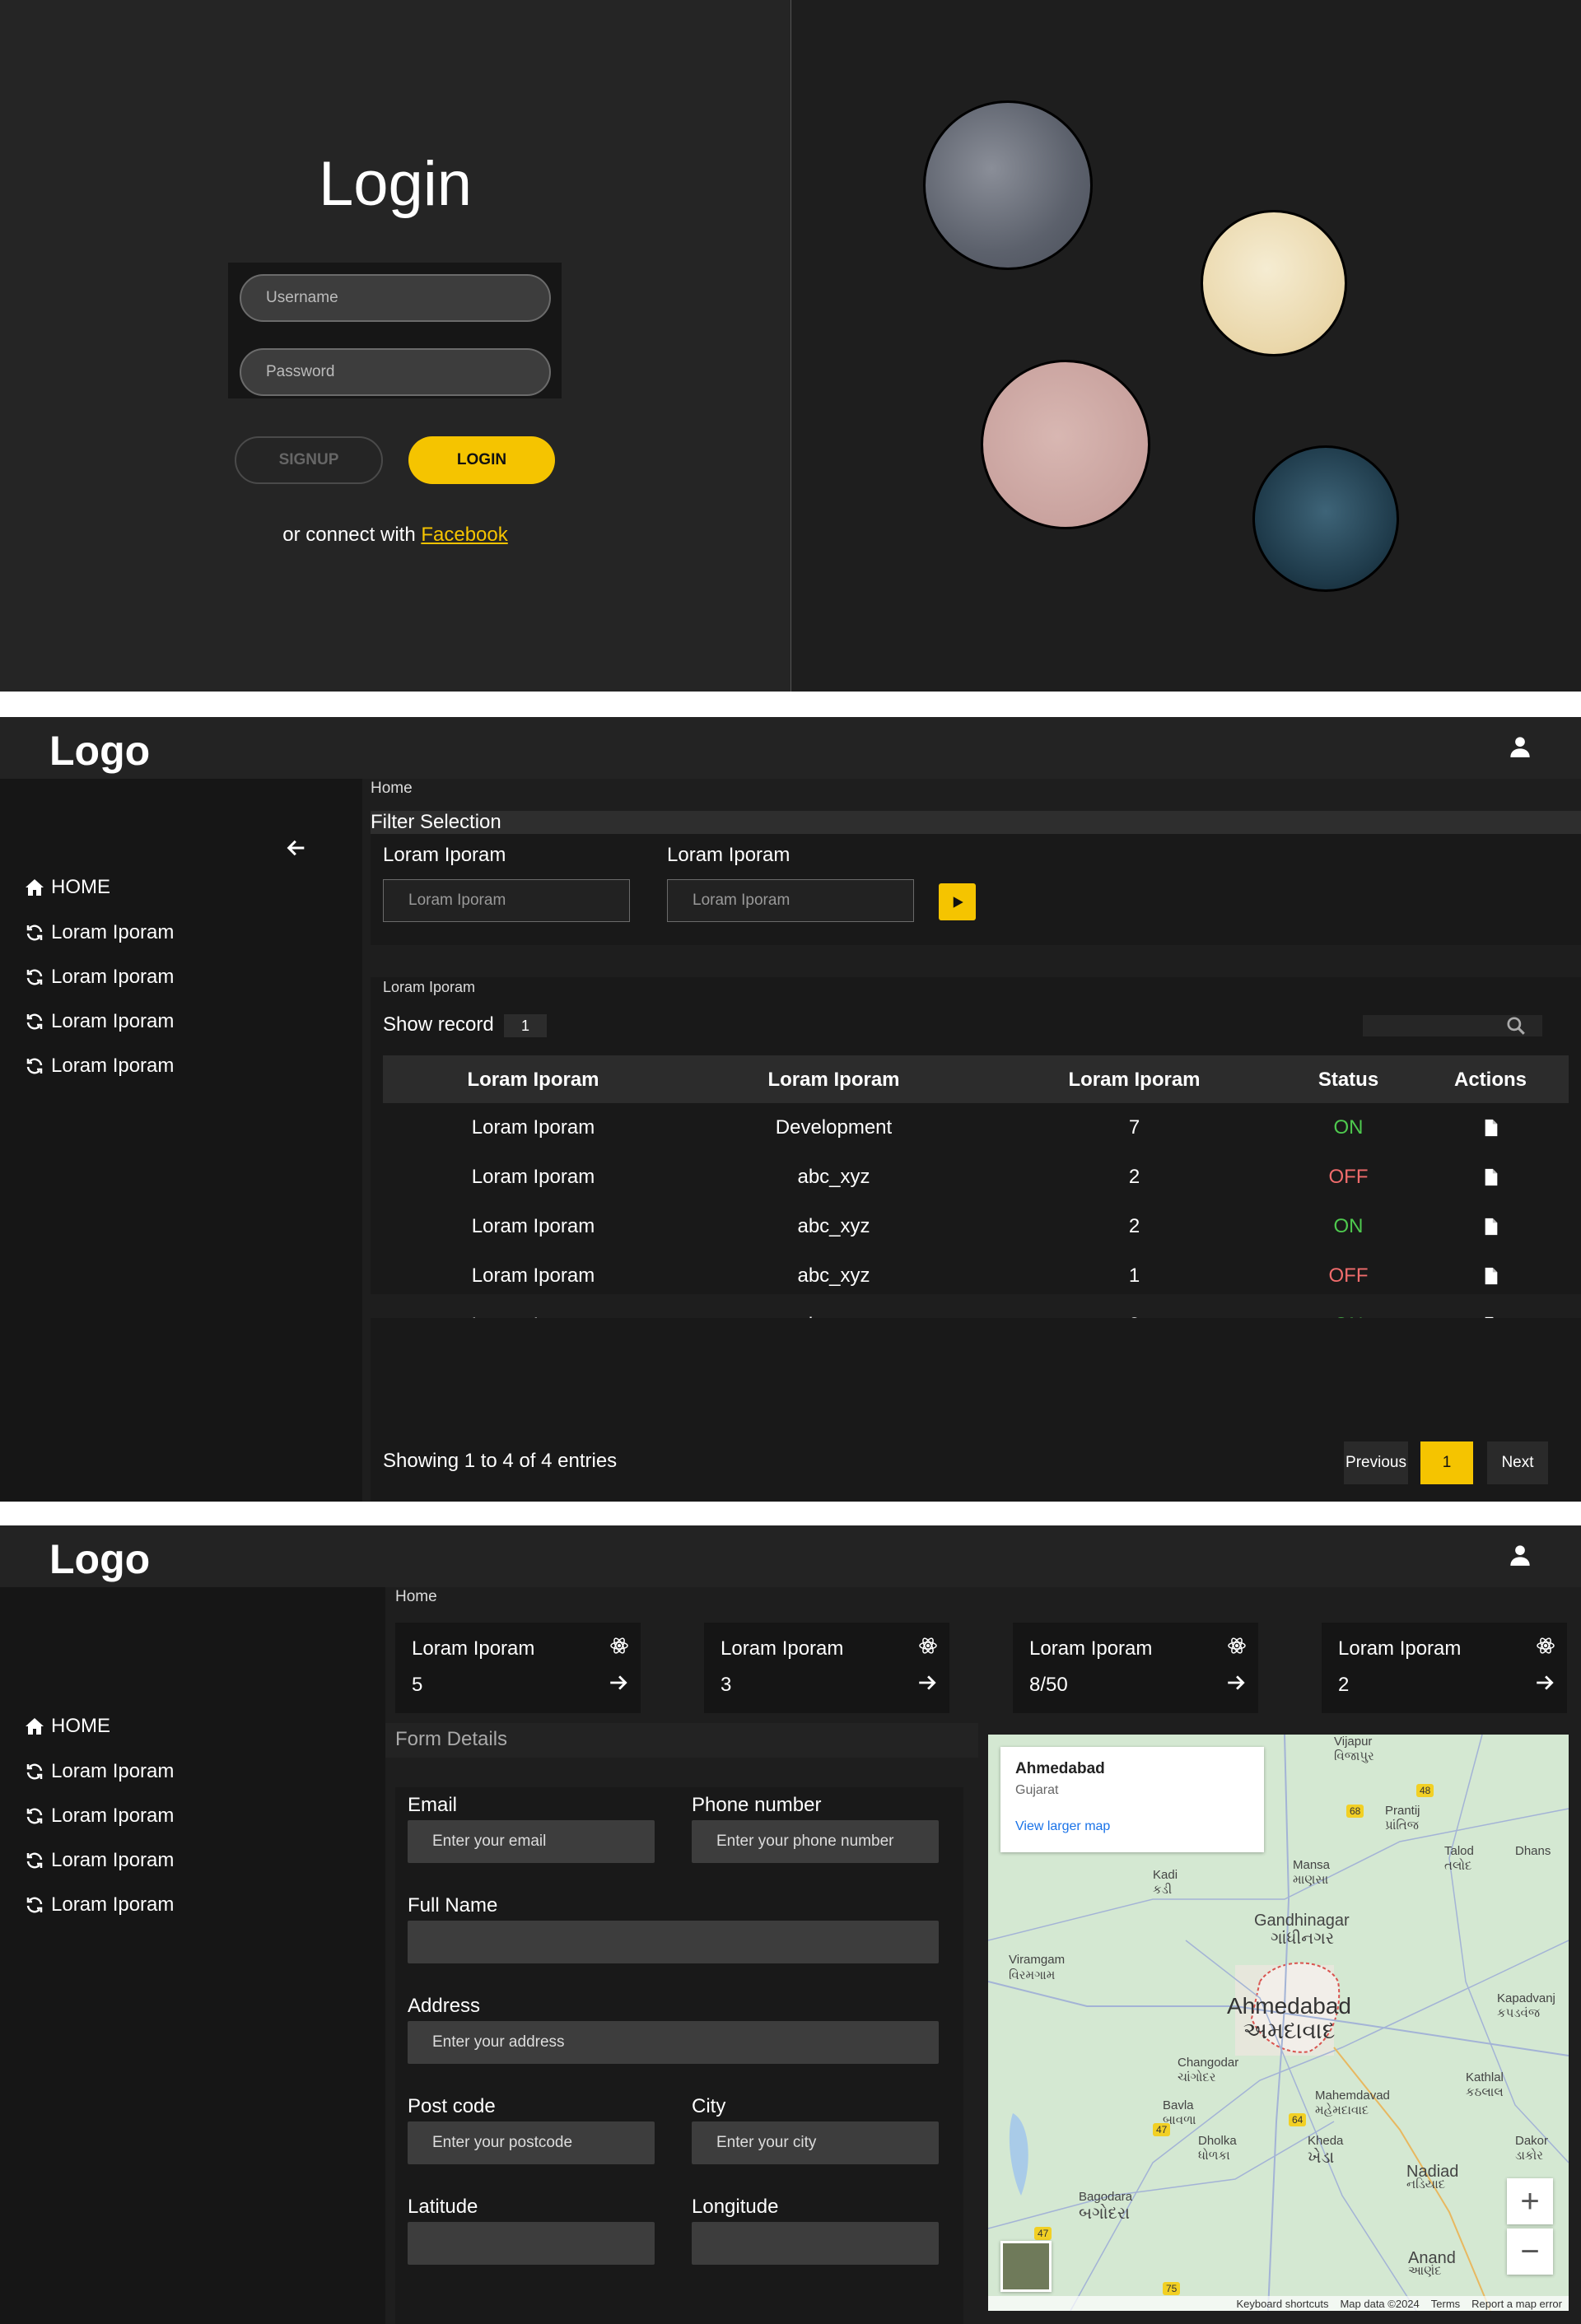 This screenshot has width=1581, height=2324. What do you see at coordinates (531, 1841) in the screenshot?
I see `email-input: Enter your email` at bounding box center [531, 1841].